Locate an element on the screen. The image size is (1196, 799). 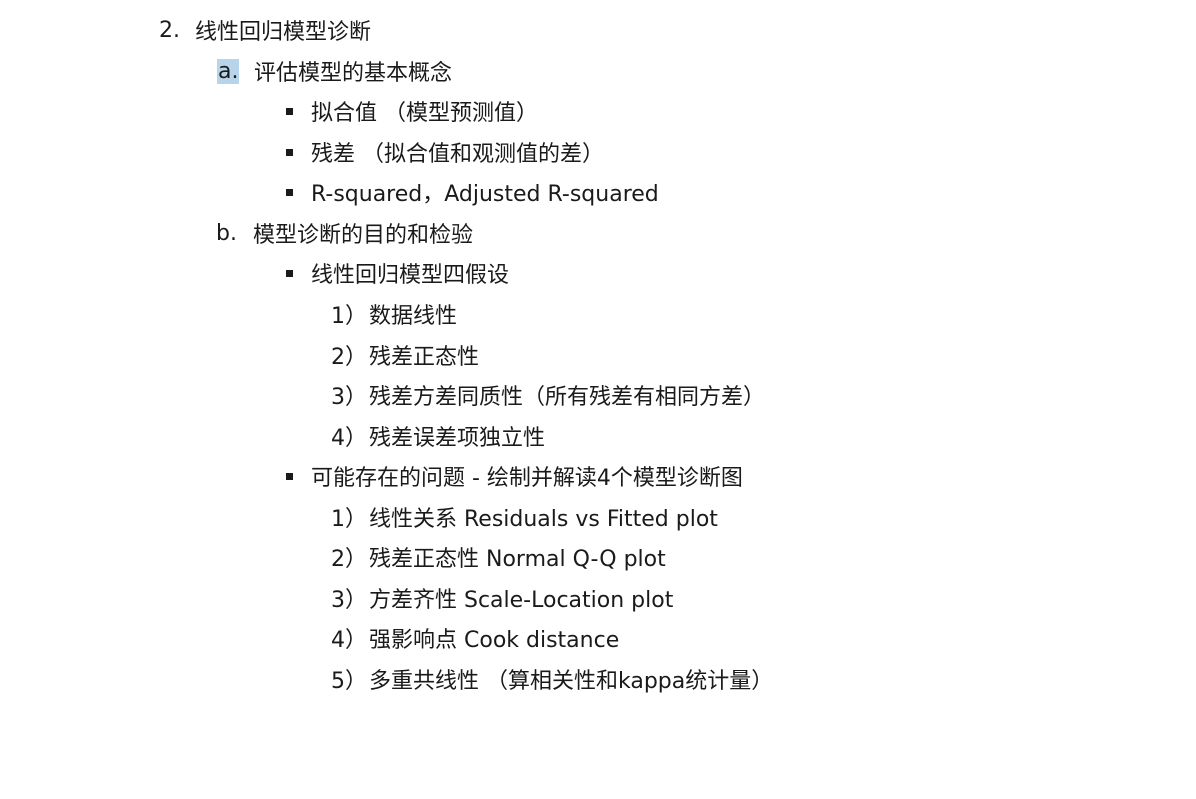
bullet-text: R-squared，Adjusted R-squared is located at coordinates (485, 194).